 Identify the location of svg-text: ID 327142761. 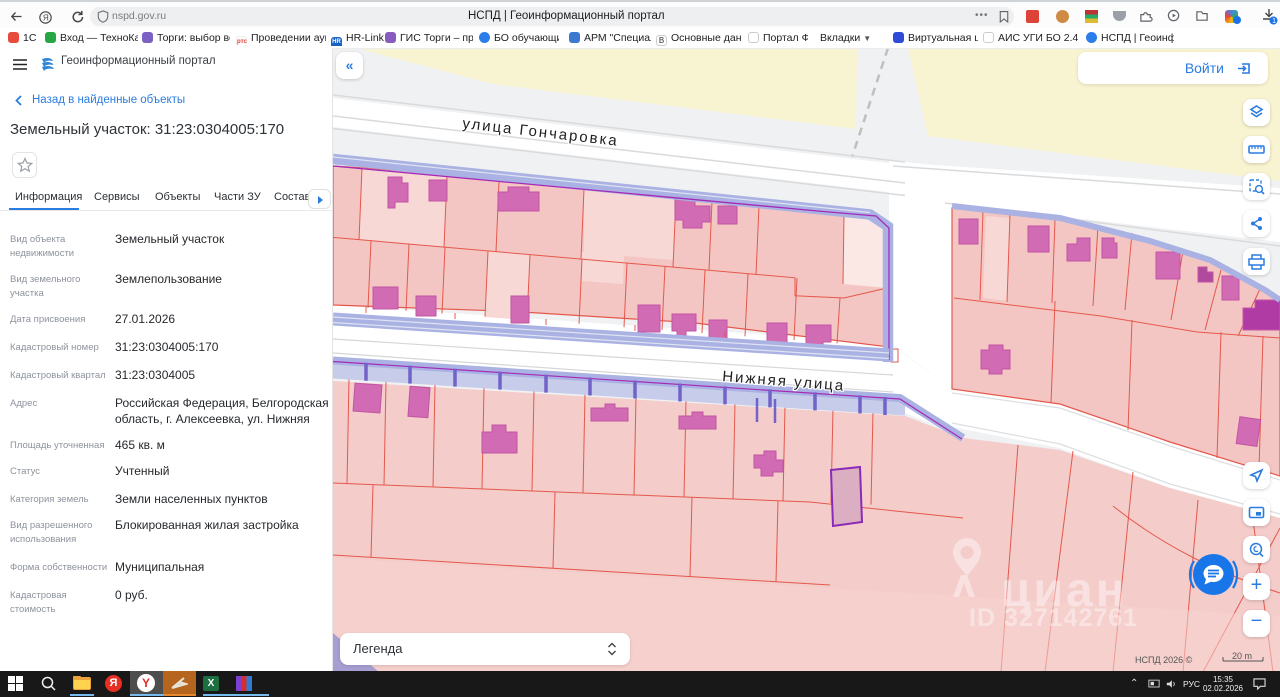
(1053, 618).